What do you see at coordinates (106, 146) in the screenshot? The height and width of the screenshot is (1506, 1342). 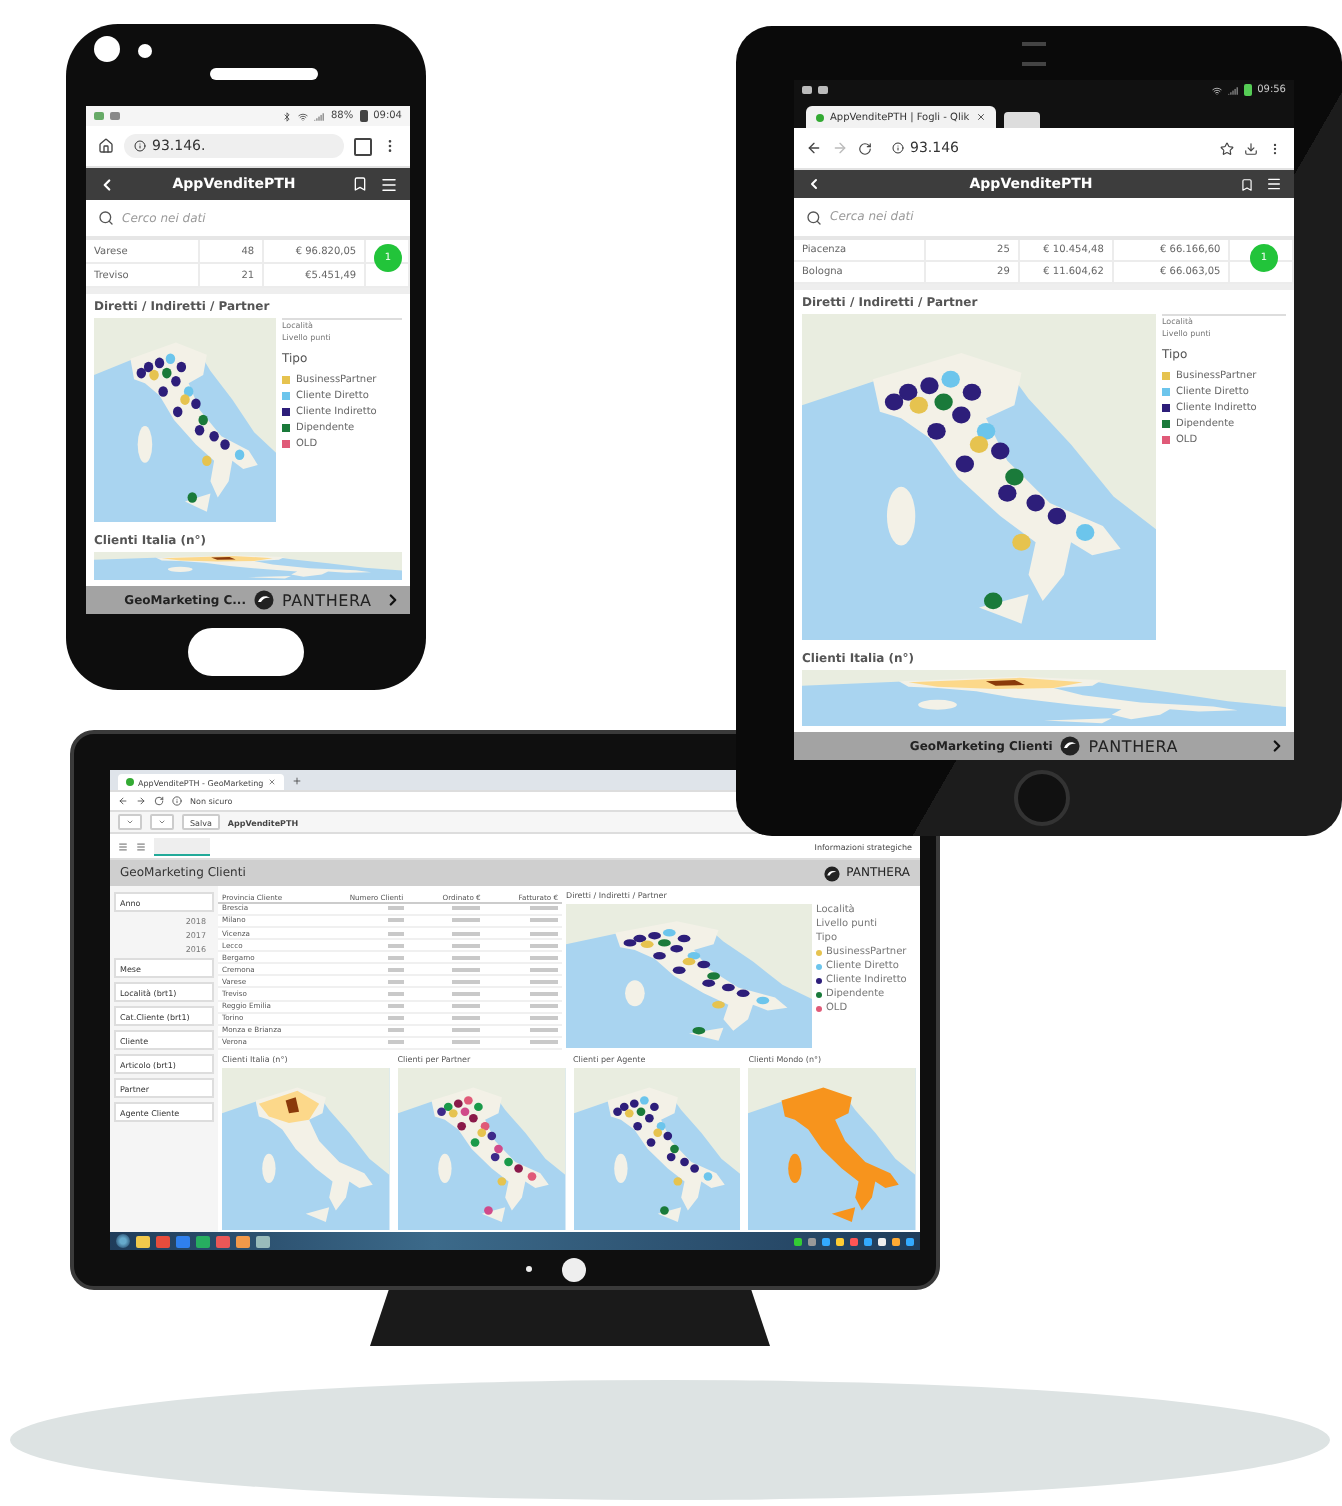 I see `home-icon` at bounding box center [106, 146].